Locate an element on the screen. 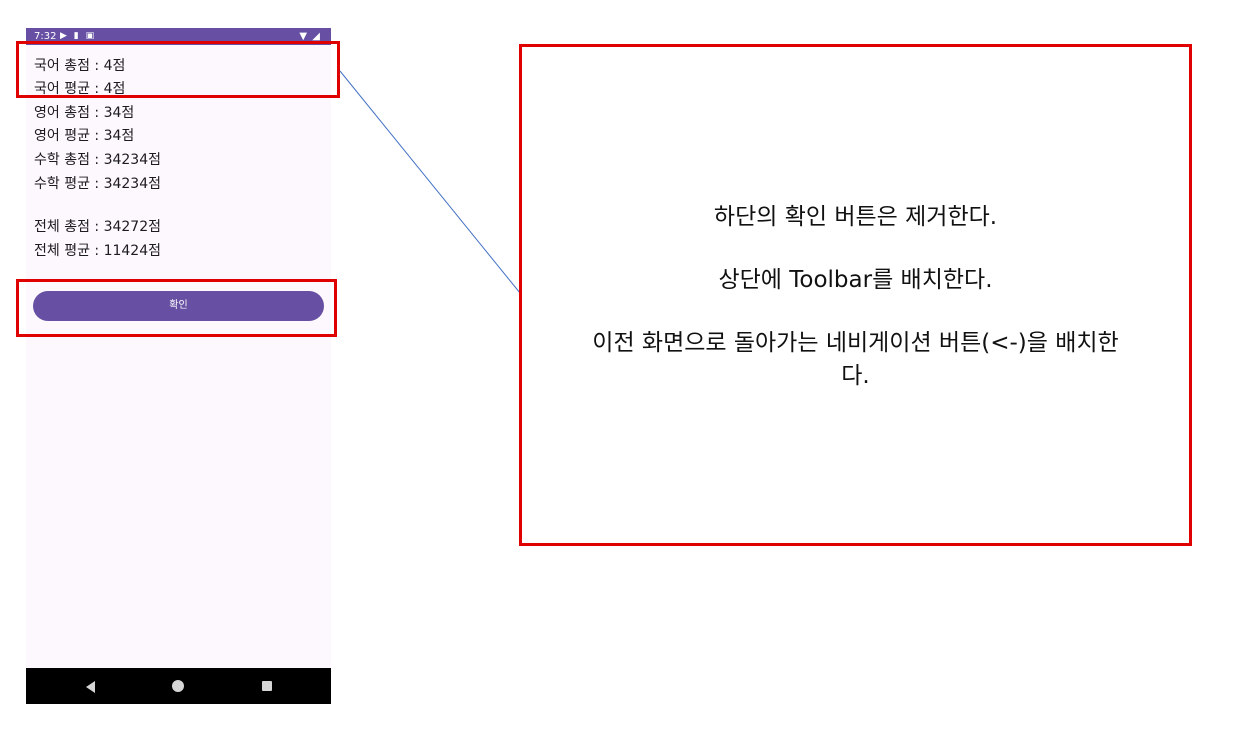 The image size is (1239, 730). annotation-line-3: 이전 화면으로 돌아가는 네비게이션 버튼(<-)을 배치한 is located at coordinates (855, 343).